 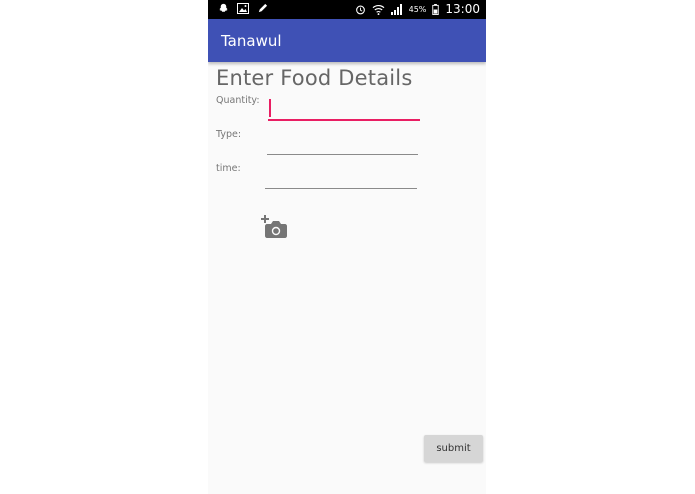 I want to click on app-title: Tanawul, so click(x=251, y=41).